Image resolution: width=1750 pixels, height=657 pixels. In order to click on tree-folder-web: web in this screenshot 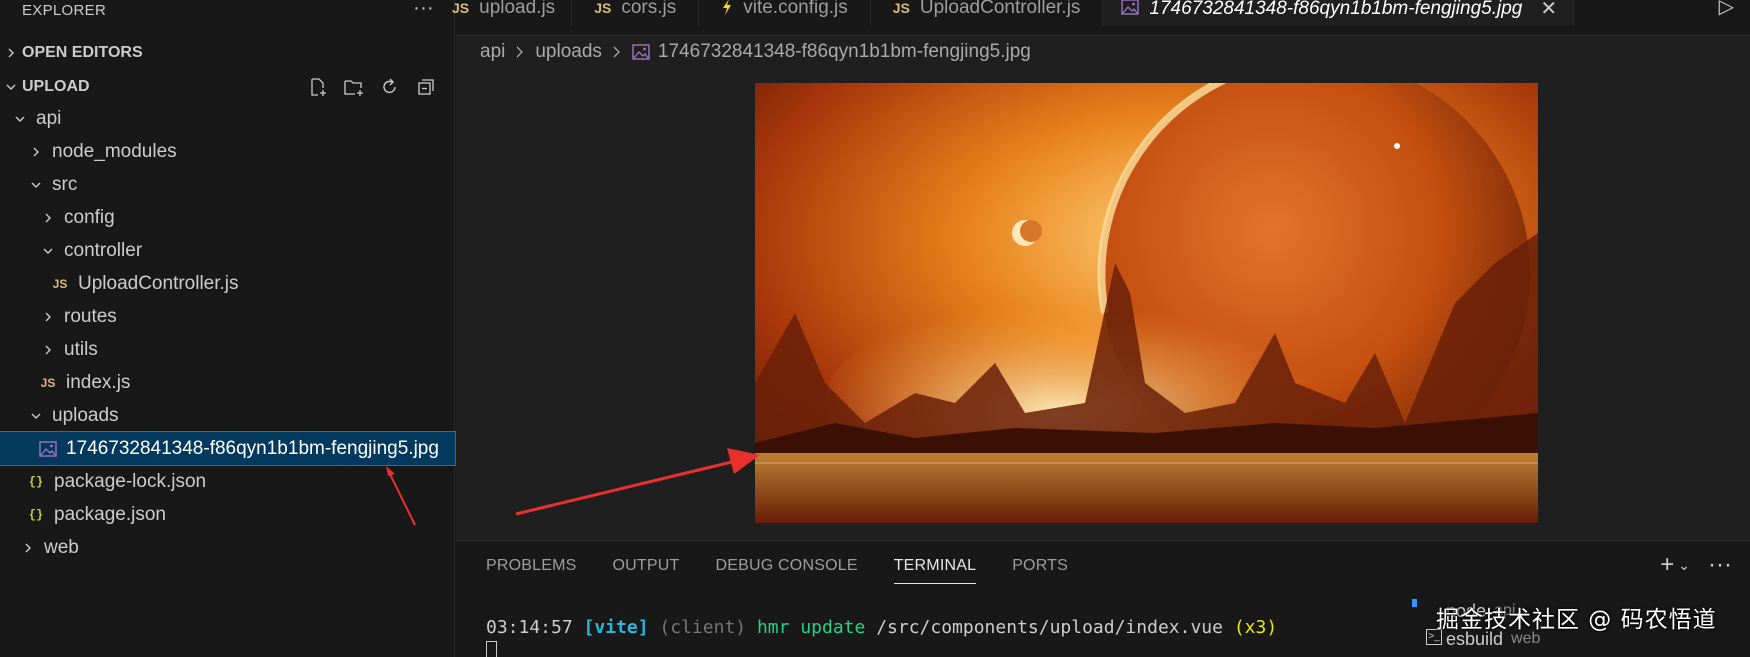, I will do `click(227, 547)`.